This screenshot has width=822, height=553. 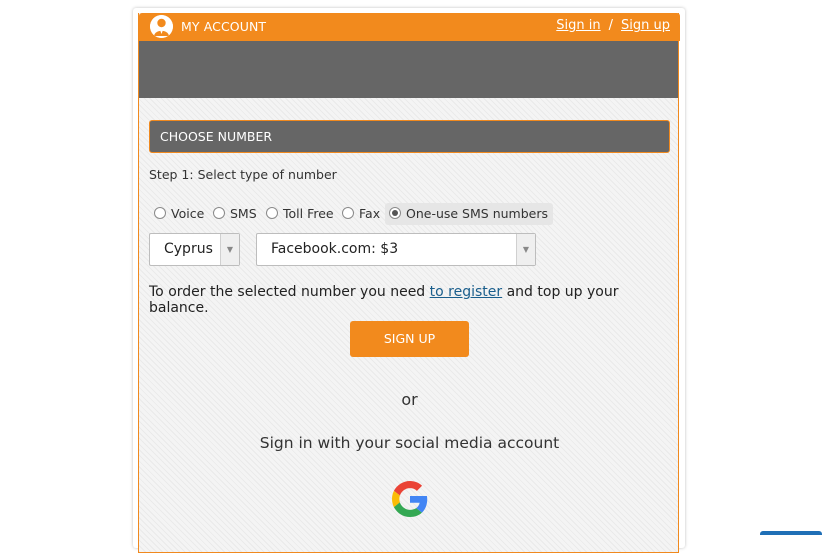 I want to click on header-gray-band, so click(x=408, y=69).